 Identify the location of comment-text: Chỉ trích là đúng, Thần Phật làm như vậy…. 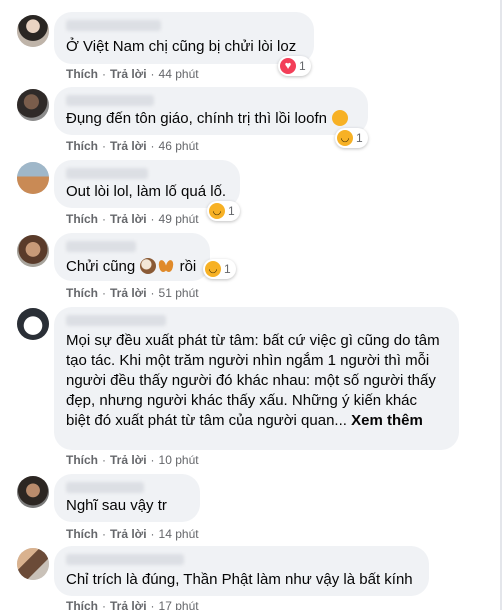
(239, 579).